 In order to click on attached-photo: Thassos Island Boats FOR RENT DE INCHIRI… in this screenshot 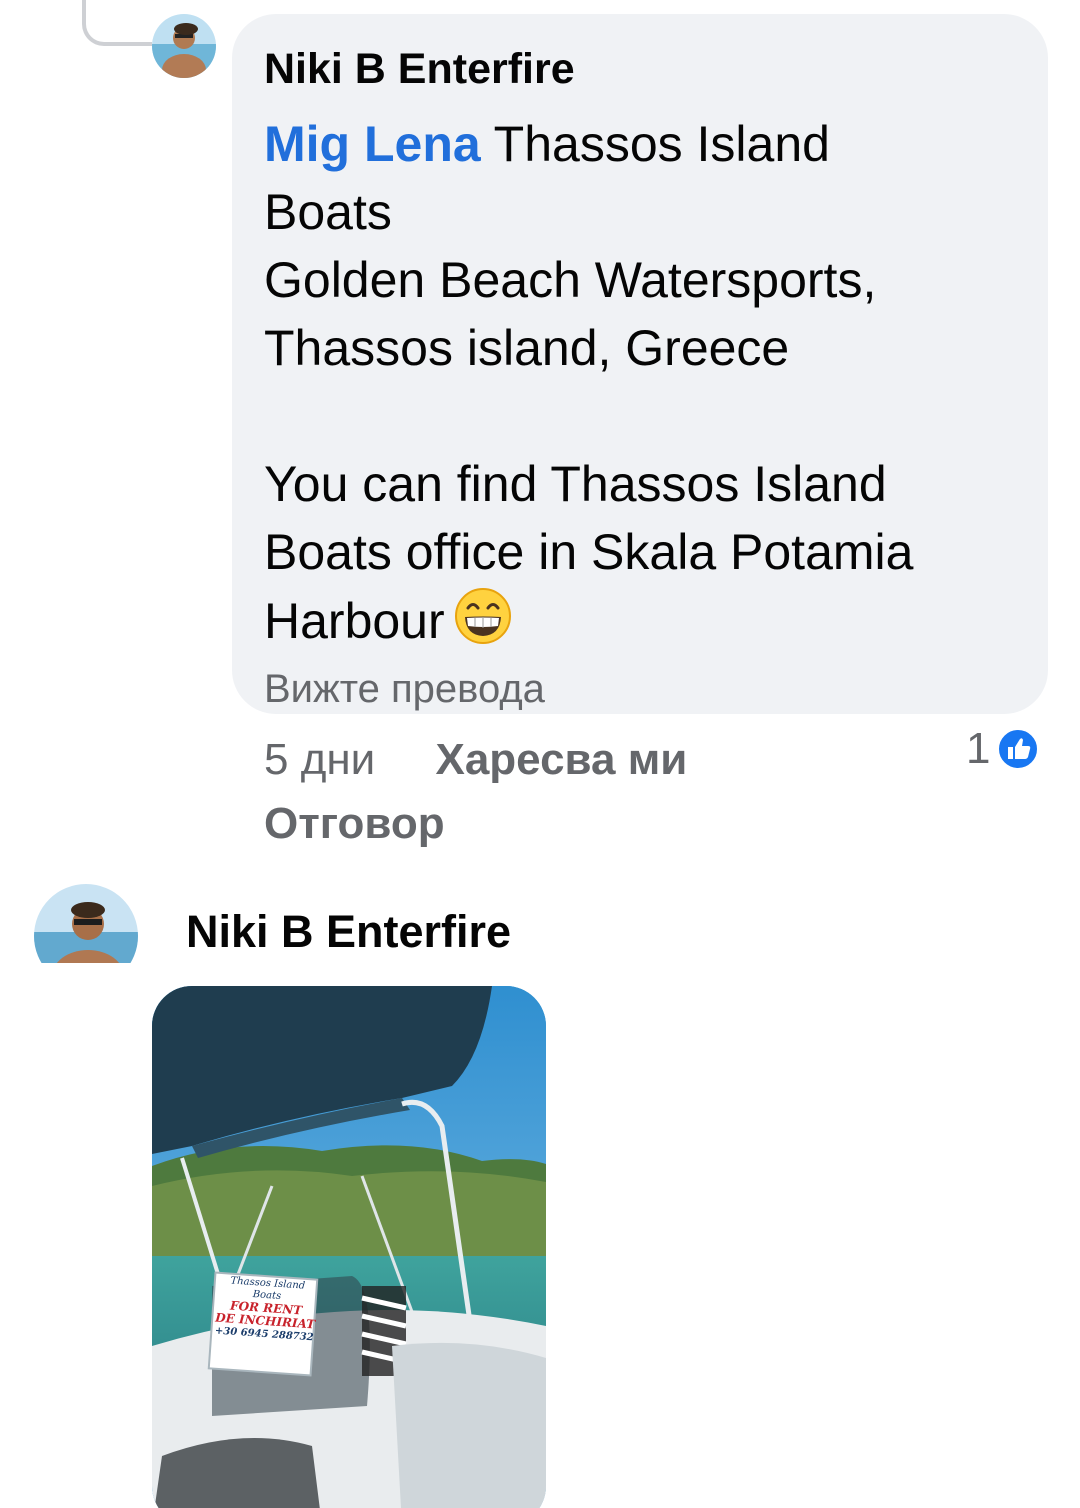, I will do `click(349, 1247)`.